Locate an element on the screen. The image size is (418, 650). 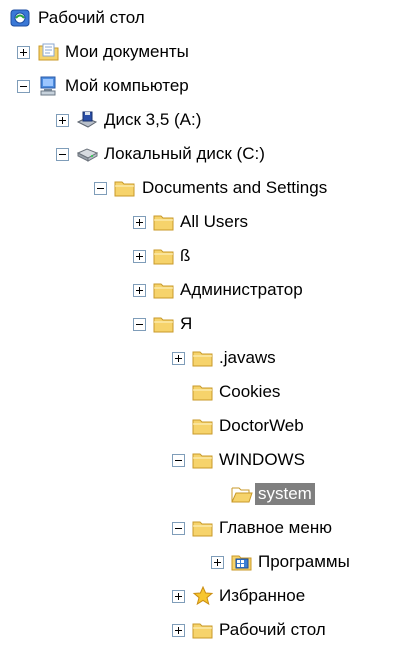
tree-node: Локальный диск (C:) is located at coordinates (209, 155).